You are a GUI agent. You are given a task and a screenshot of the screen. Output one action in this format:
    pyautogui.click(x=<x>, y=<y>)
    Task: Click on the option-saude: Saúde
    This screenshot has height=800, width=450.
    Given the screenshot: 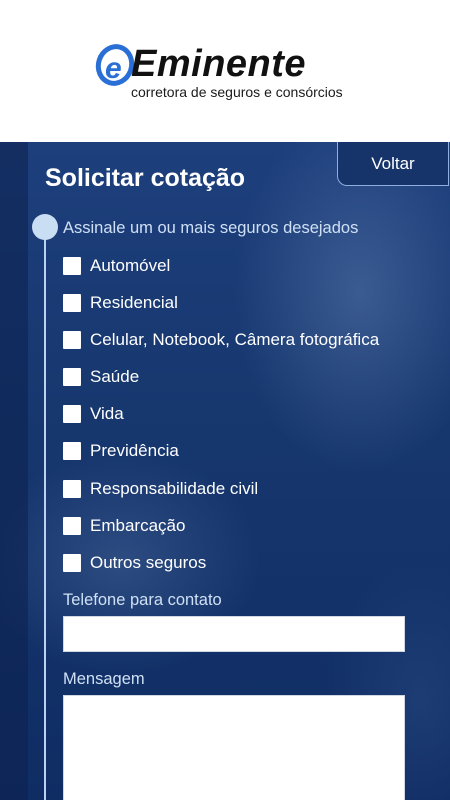 What is the action you would take?
    pyautogui.click(x=101, y=377)
    